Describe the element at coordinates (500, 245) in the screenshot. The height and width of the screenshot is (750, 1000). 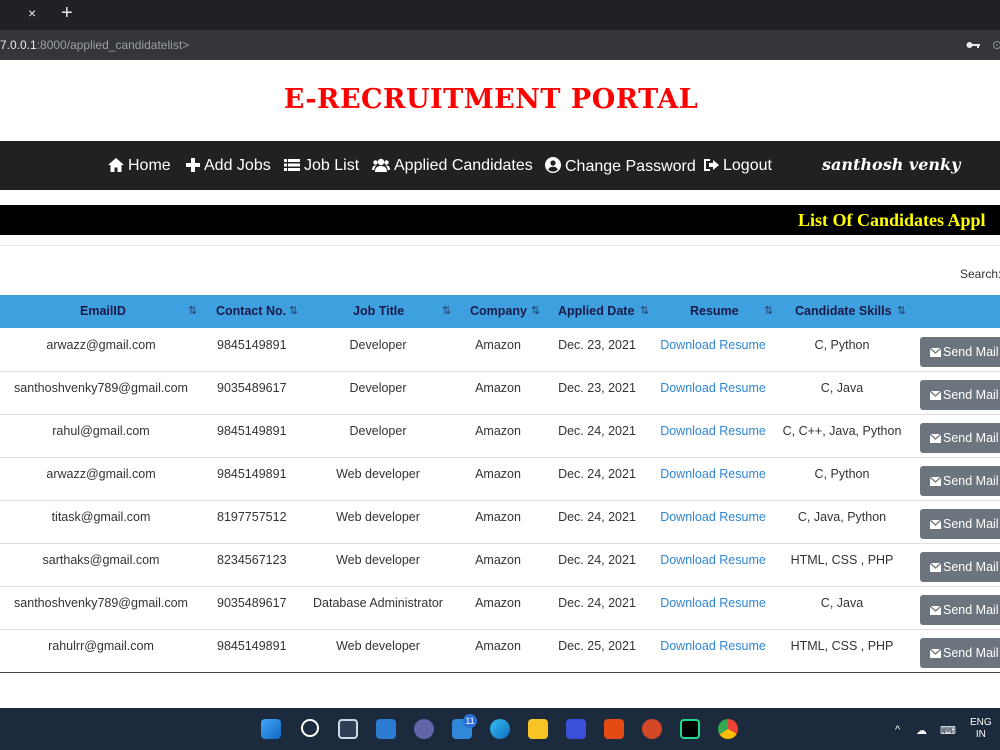
I see `divider` at that location.